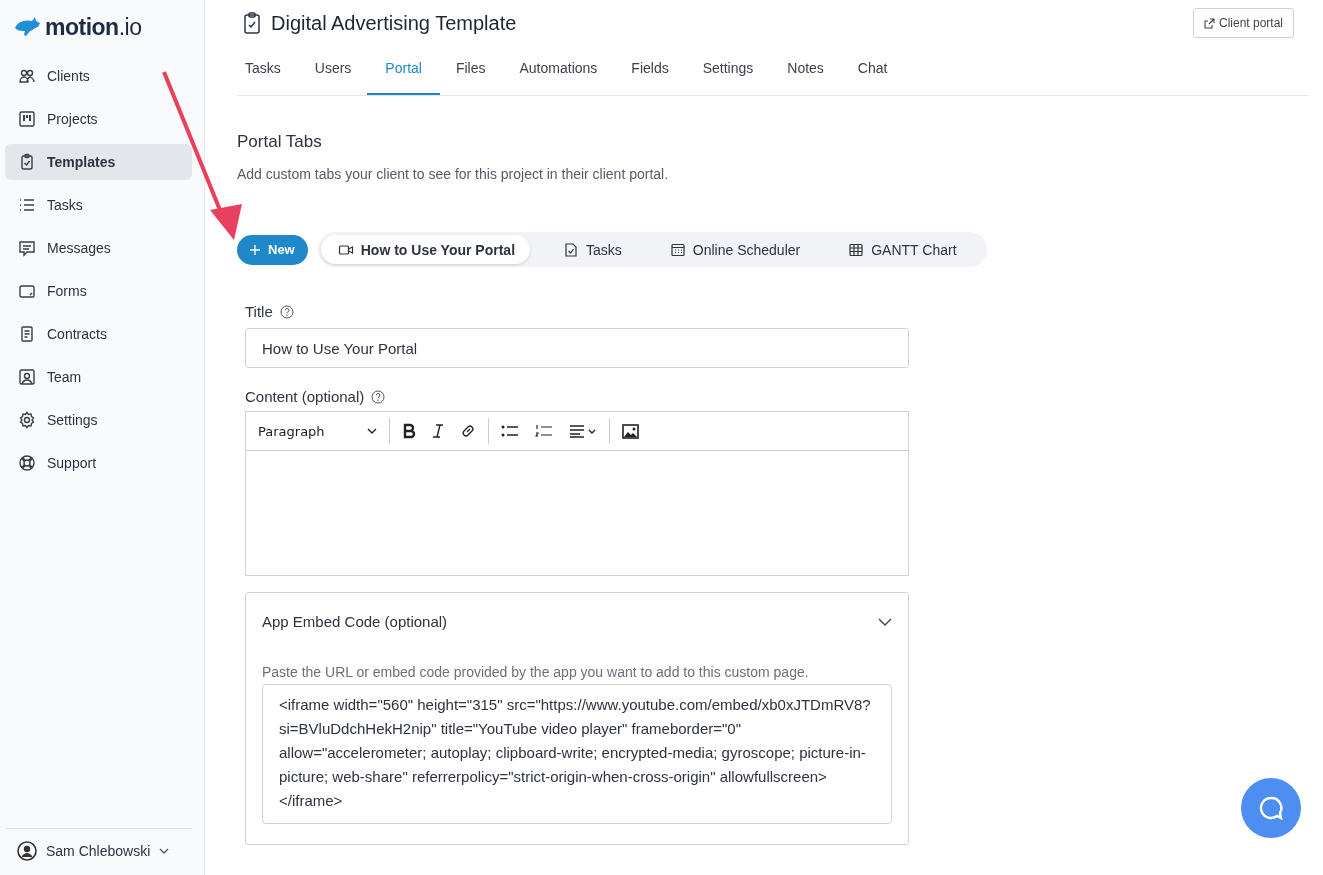  What do you see at coordinates (93, 27) in the screenshot?
I see `brand-name: motion.io` at bounding box center [93, 27].